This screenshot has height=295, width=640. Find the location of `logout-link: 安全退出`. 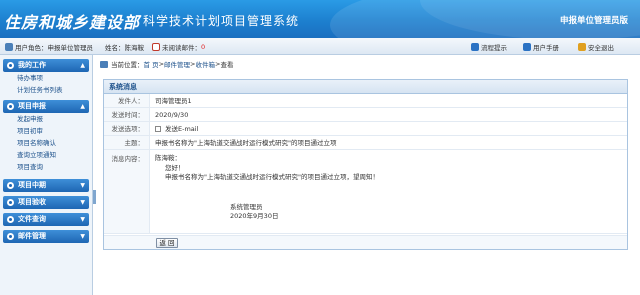

logout-link: 安全退出 is located at coordinates (596, 47).